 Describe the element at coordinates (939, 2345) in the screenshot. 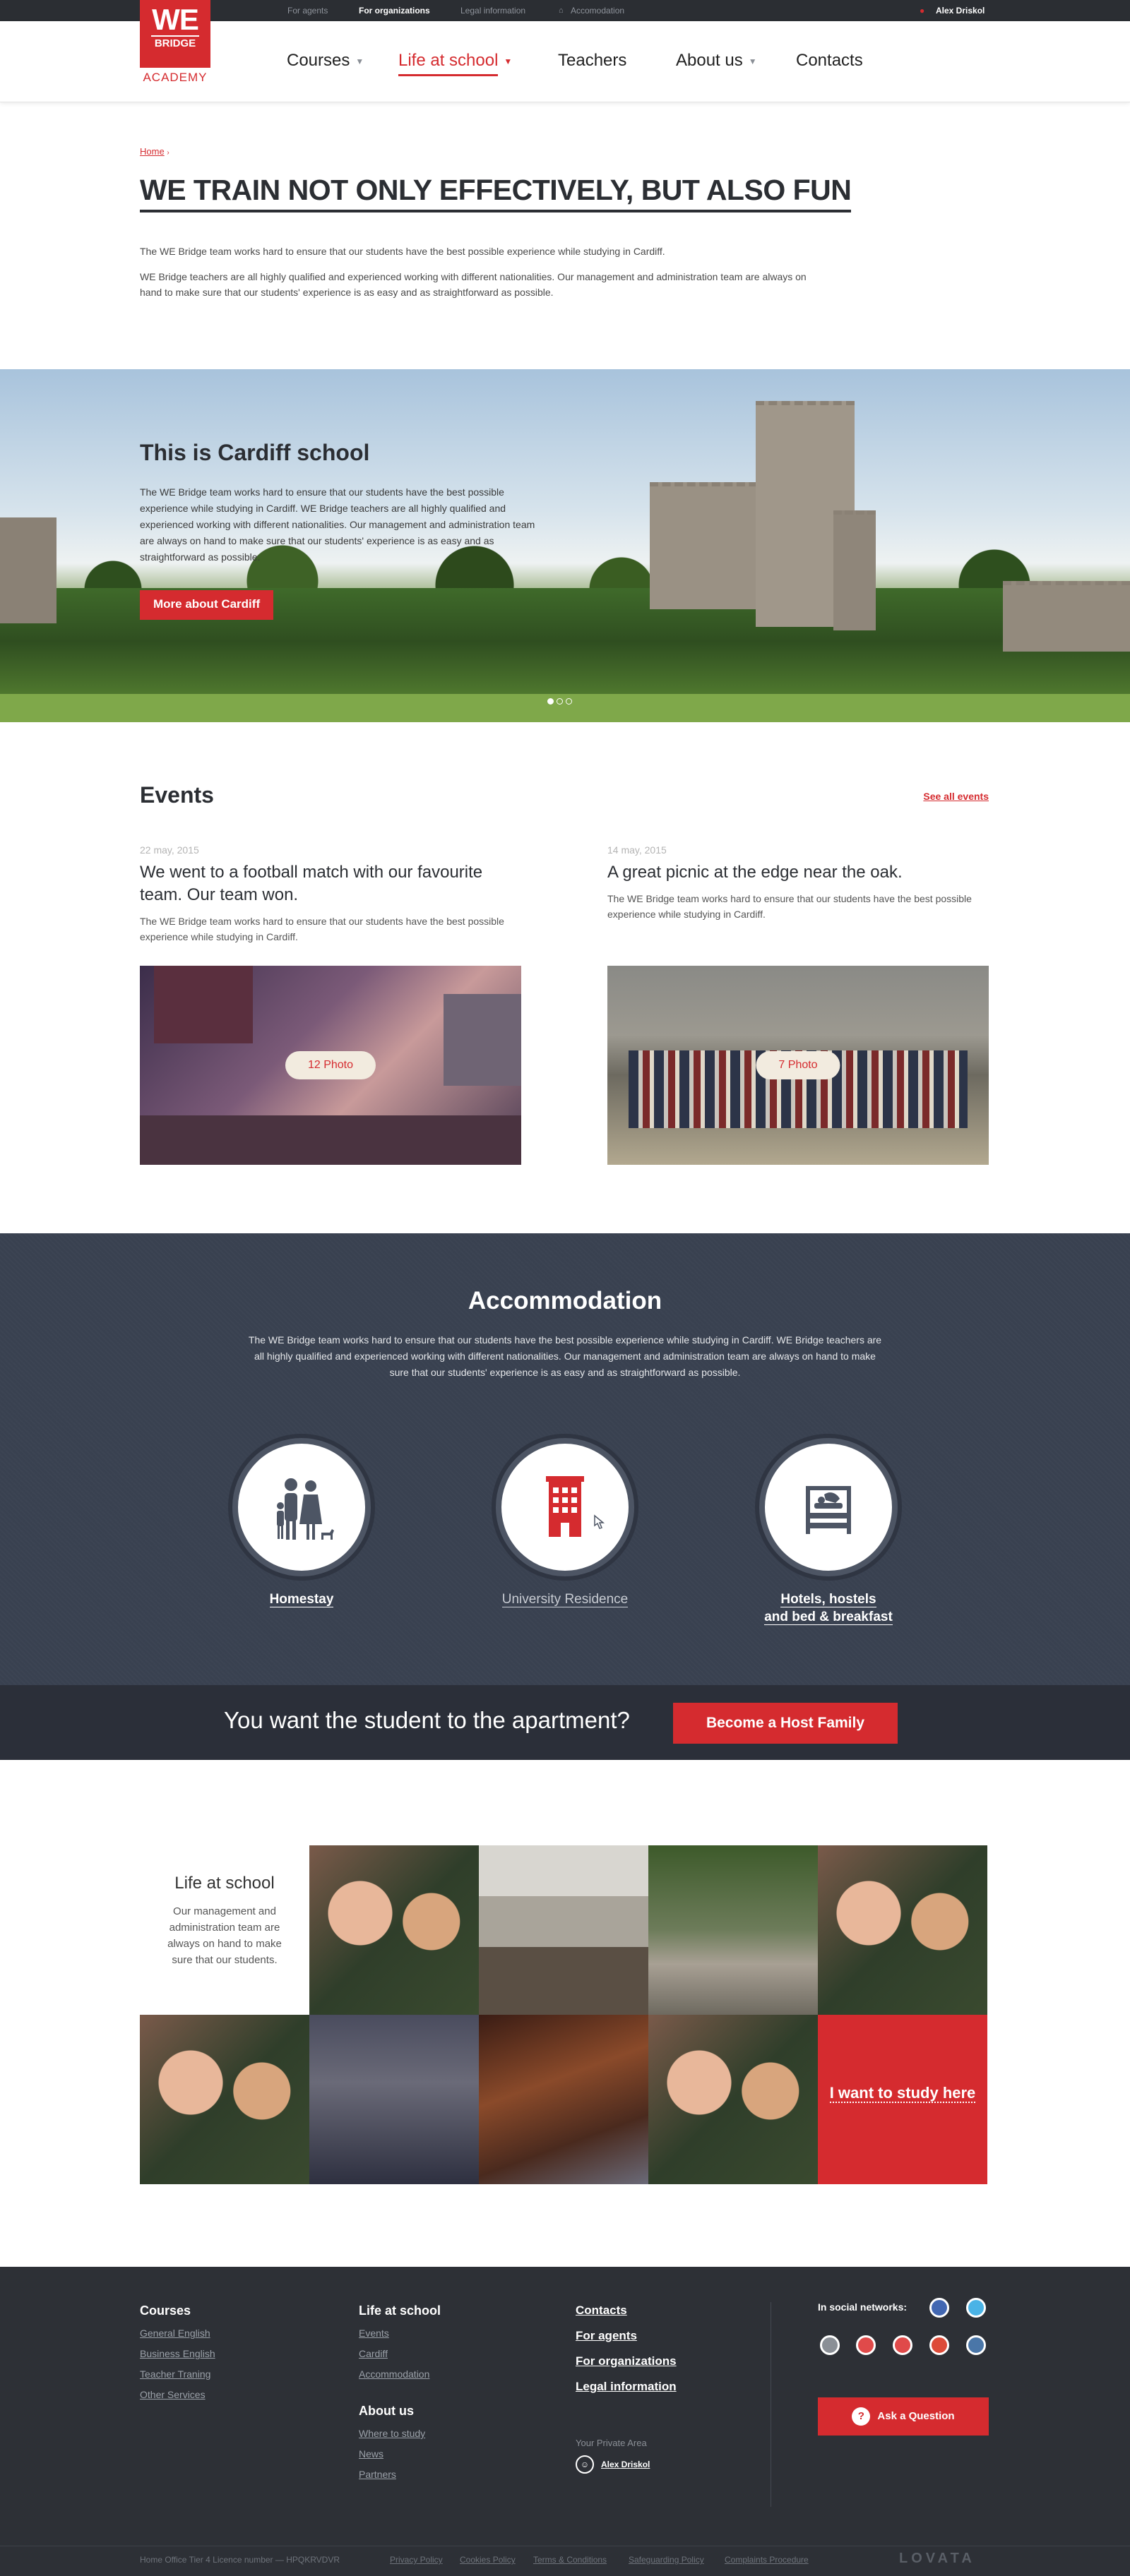

I see `google-plus-icon` at that location.